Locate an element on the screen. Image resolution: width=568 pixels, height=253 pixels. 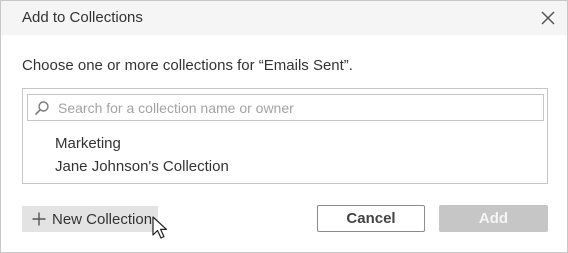
collection-list: Marketing Jane Johnson's Collection is located at coordinates (142, 156).